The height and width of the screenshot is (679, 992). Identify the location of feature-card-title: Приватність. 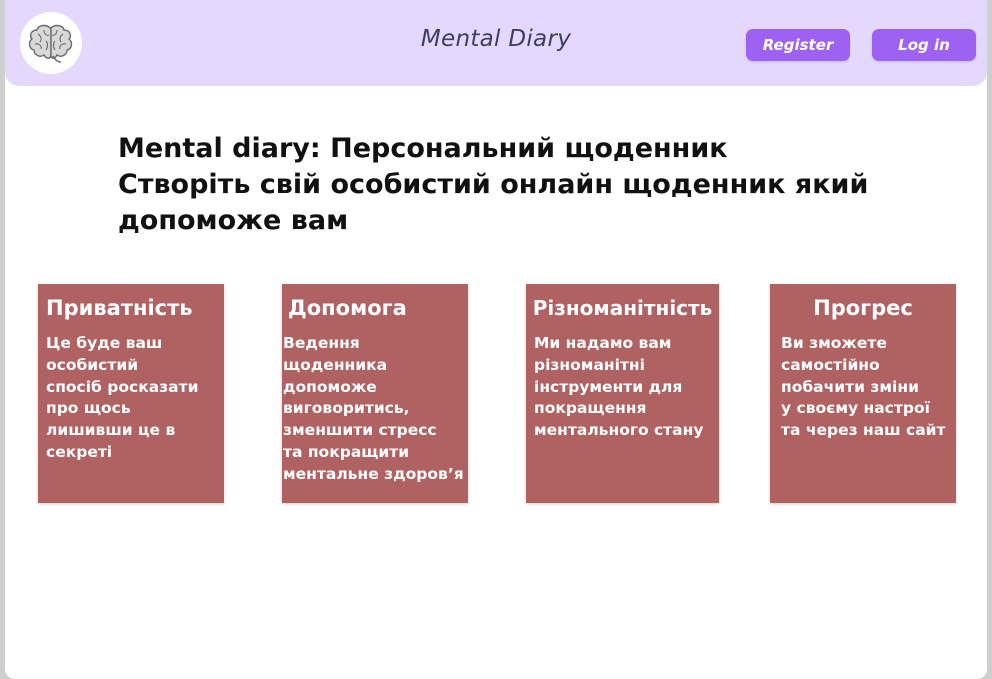
(119, 308).